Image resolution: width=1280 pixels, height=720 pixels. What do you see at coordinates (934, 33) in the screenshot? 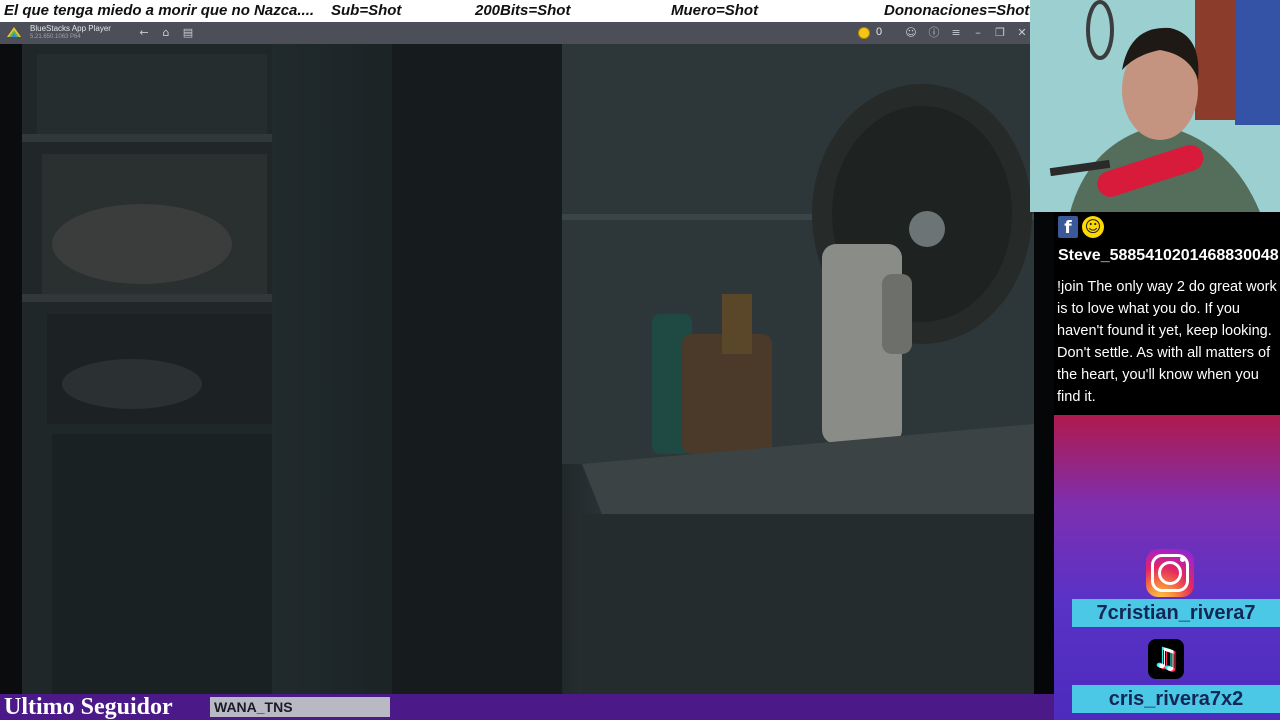
I see `help-icon: ⓘ` at bounding box center [934, 33].